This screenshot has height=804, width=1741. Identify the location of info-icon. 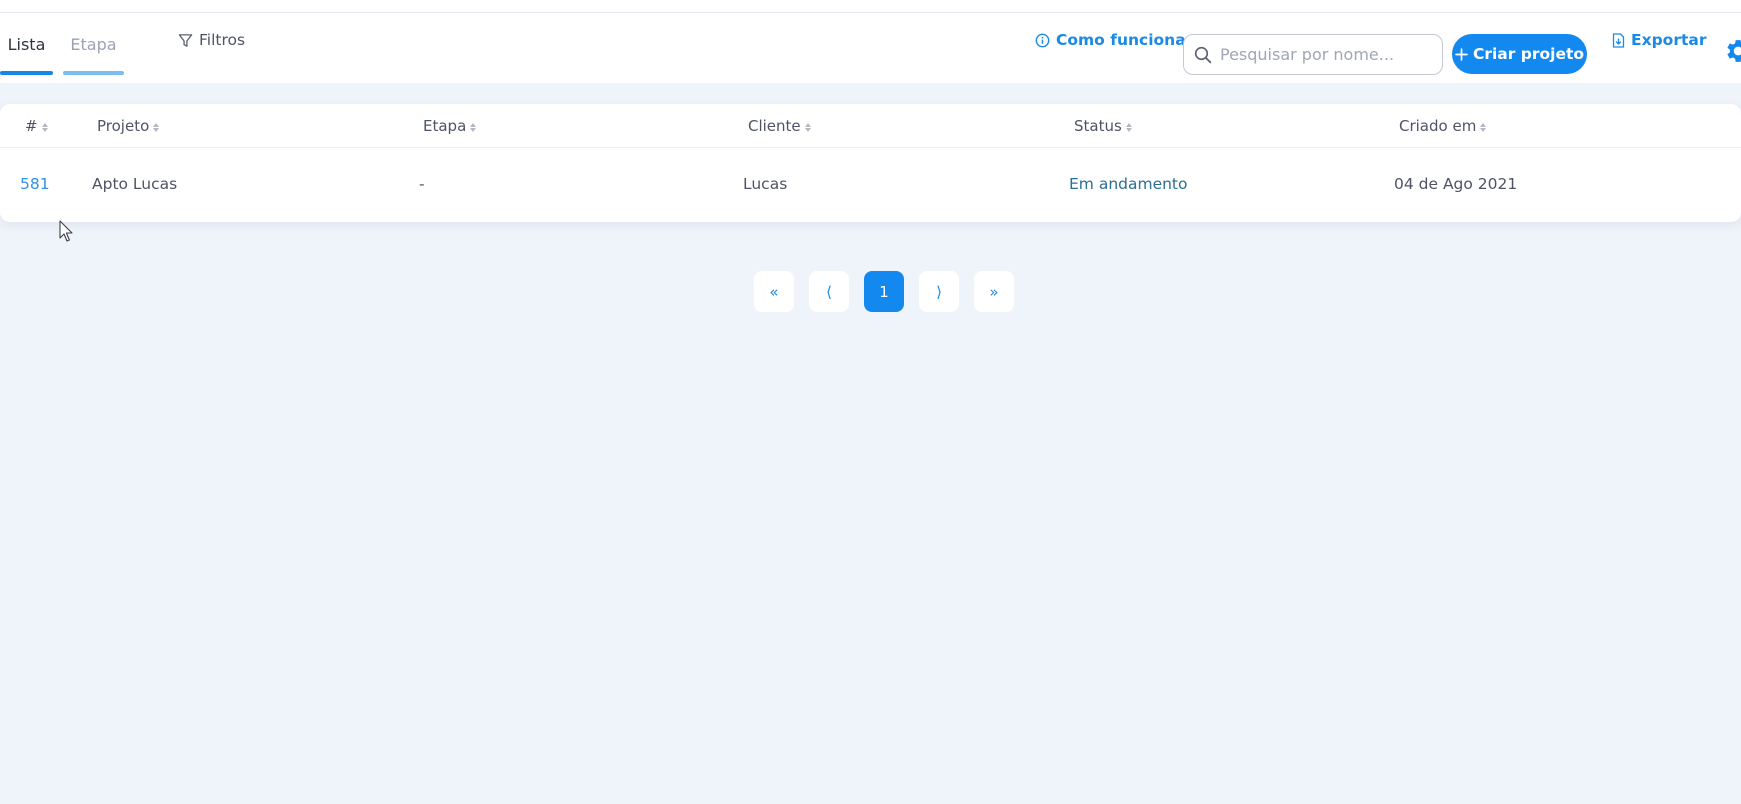
(1042, 40).